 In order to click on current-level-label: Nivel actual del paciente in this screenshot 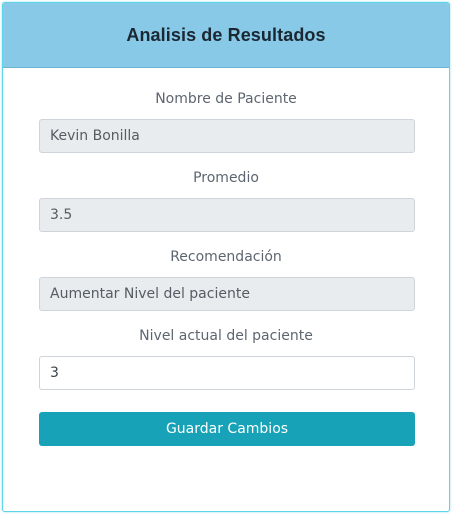, I will do `click(226, 336)`.